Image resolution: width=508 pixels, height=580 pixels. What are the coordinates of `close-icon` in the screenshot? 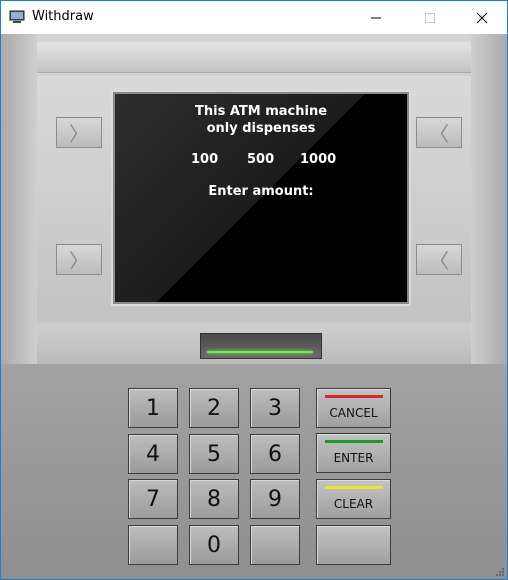 It's located at (482, 17).